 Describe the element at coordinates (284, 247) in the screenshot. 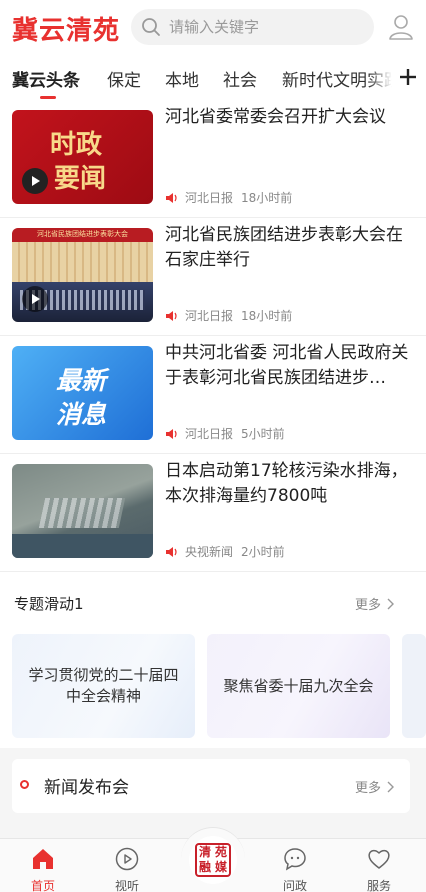

I see `news-title: 河北省民族团结进步表彰大会在石家庄举行` at that location.